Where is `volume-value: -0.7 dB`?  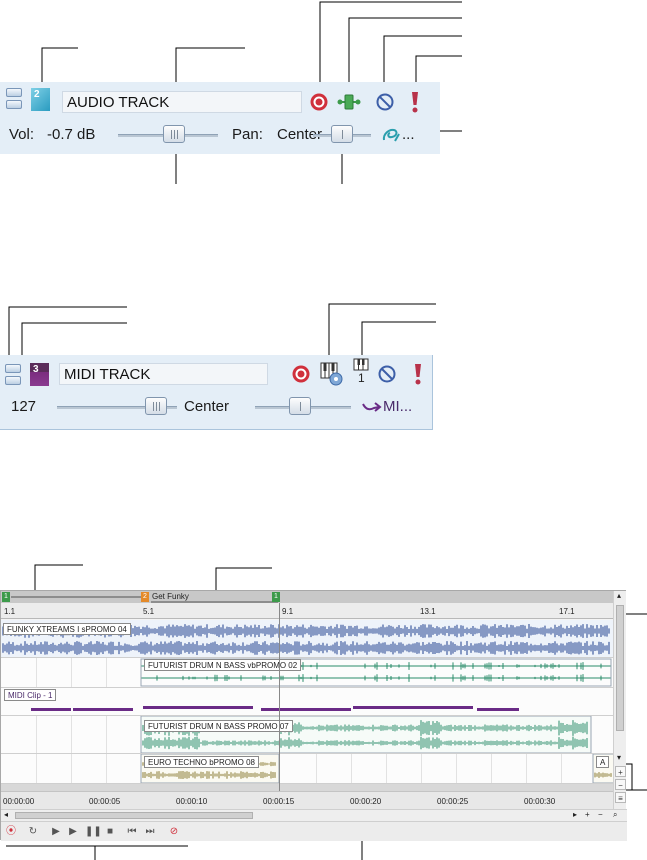 volume-value: -0.7 dB is located at coordinates (71, 134).